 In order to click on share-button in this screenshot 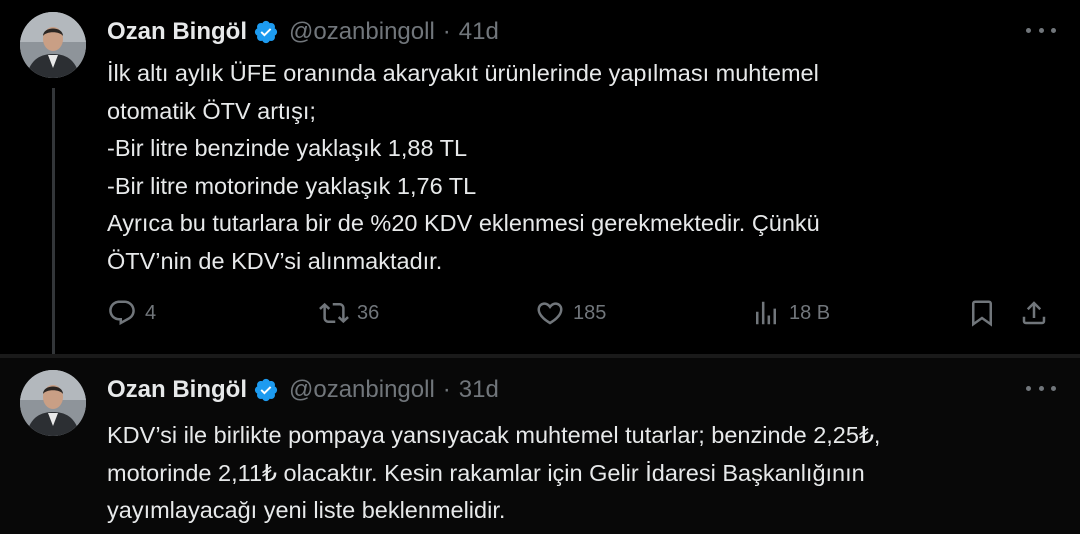, I will do `click(1034, 313)`.